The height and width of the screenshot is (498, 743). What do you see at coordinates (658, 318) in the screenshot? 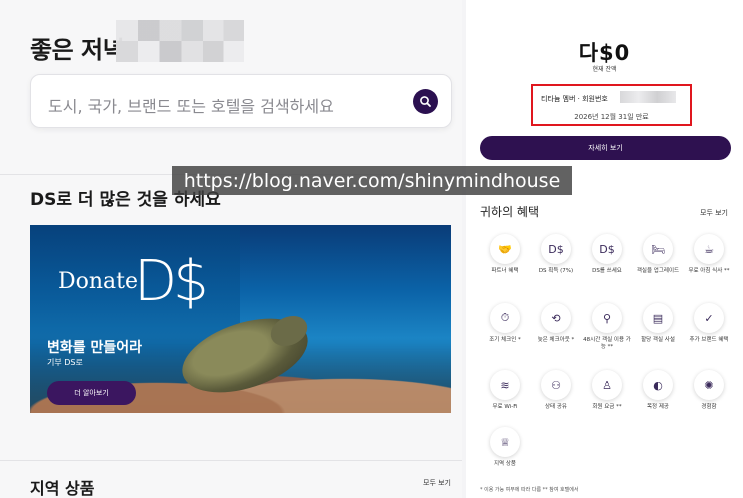
I see `suite-icon: ▤` at bounding box center [658, 318].